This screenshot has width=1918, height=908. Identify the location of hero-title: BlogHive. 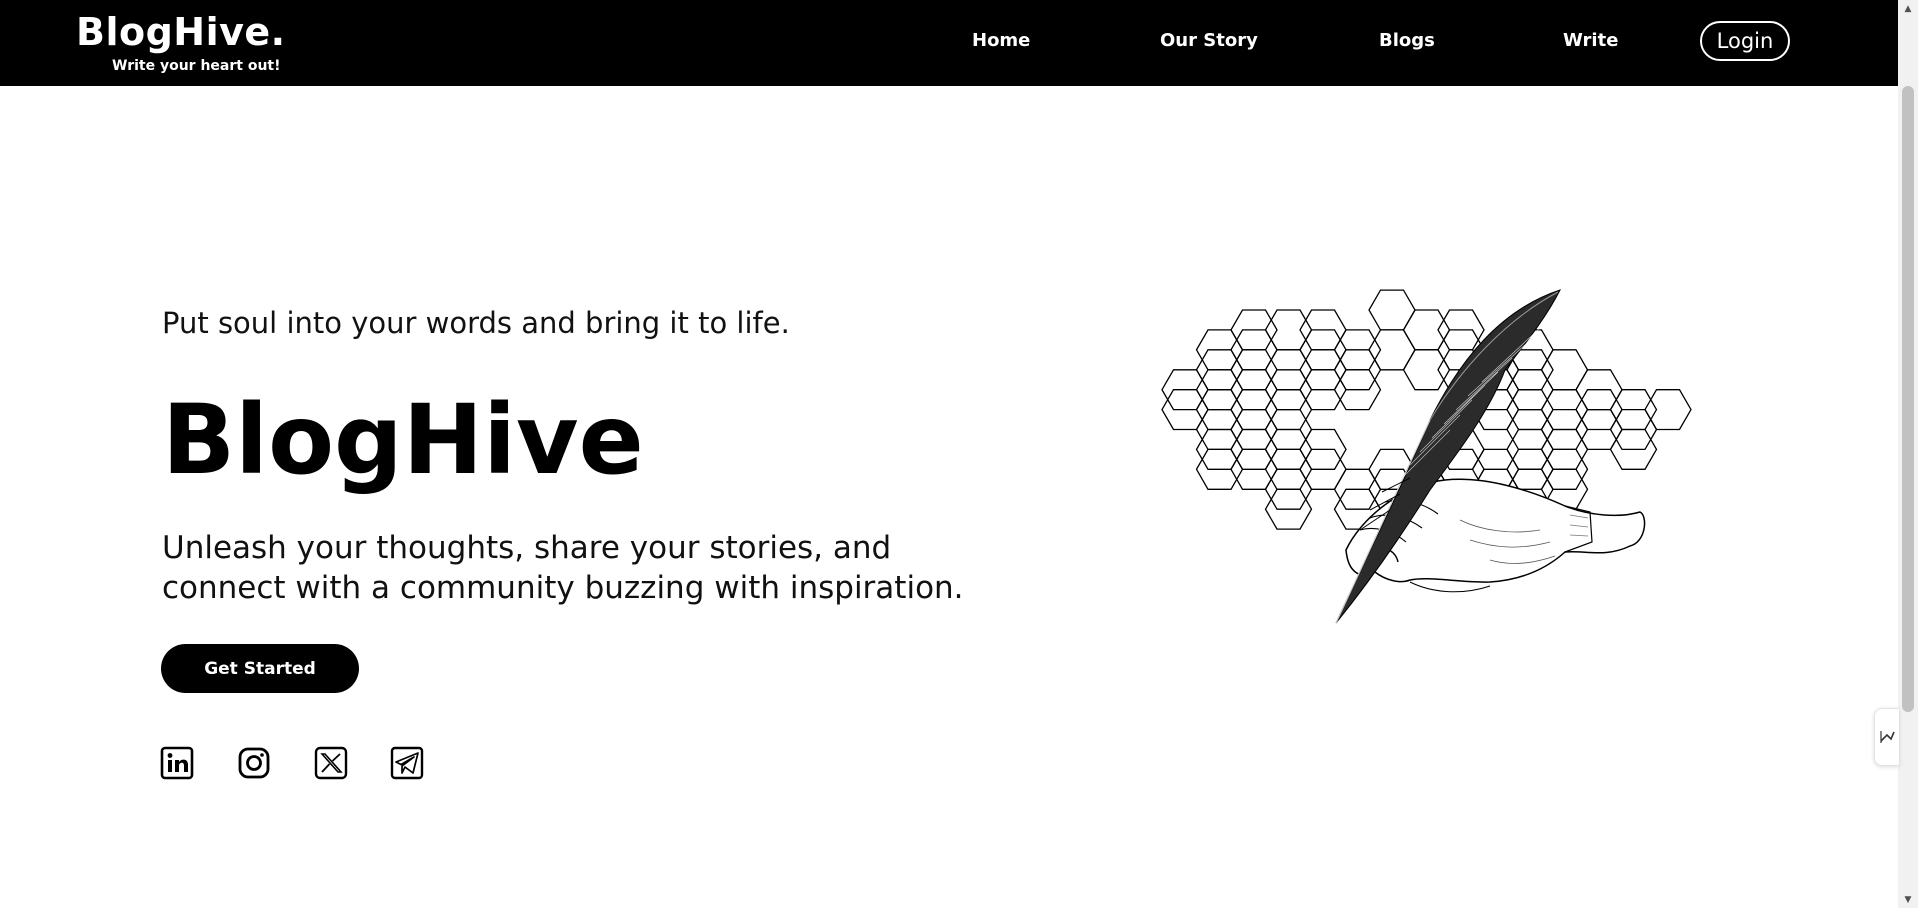
(403, 440).